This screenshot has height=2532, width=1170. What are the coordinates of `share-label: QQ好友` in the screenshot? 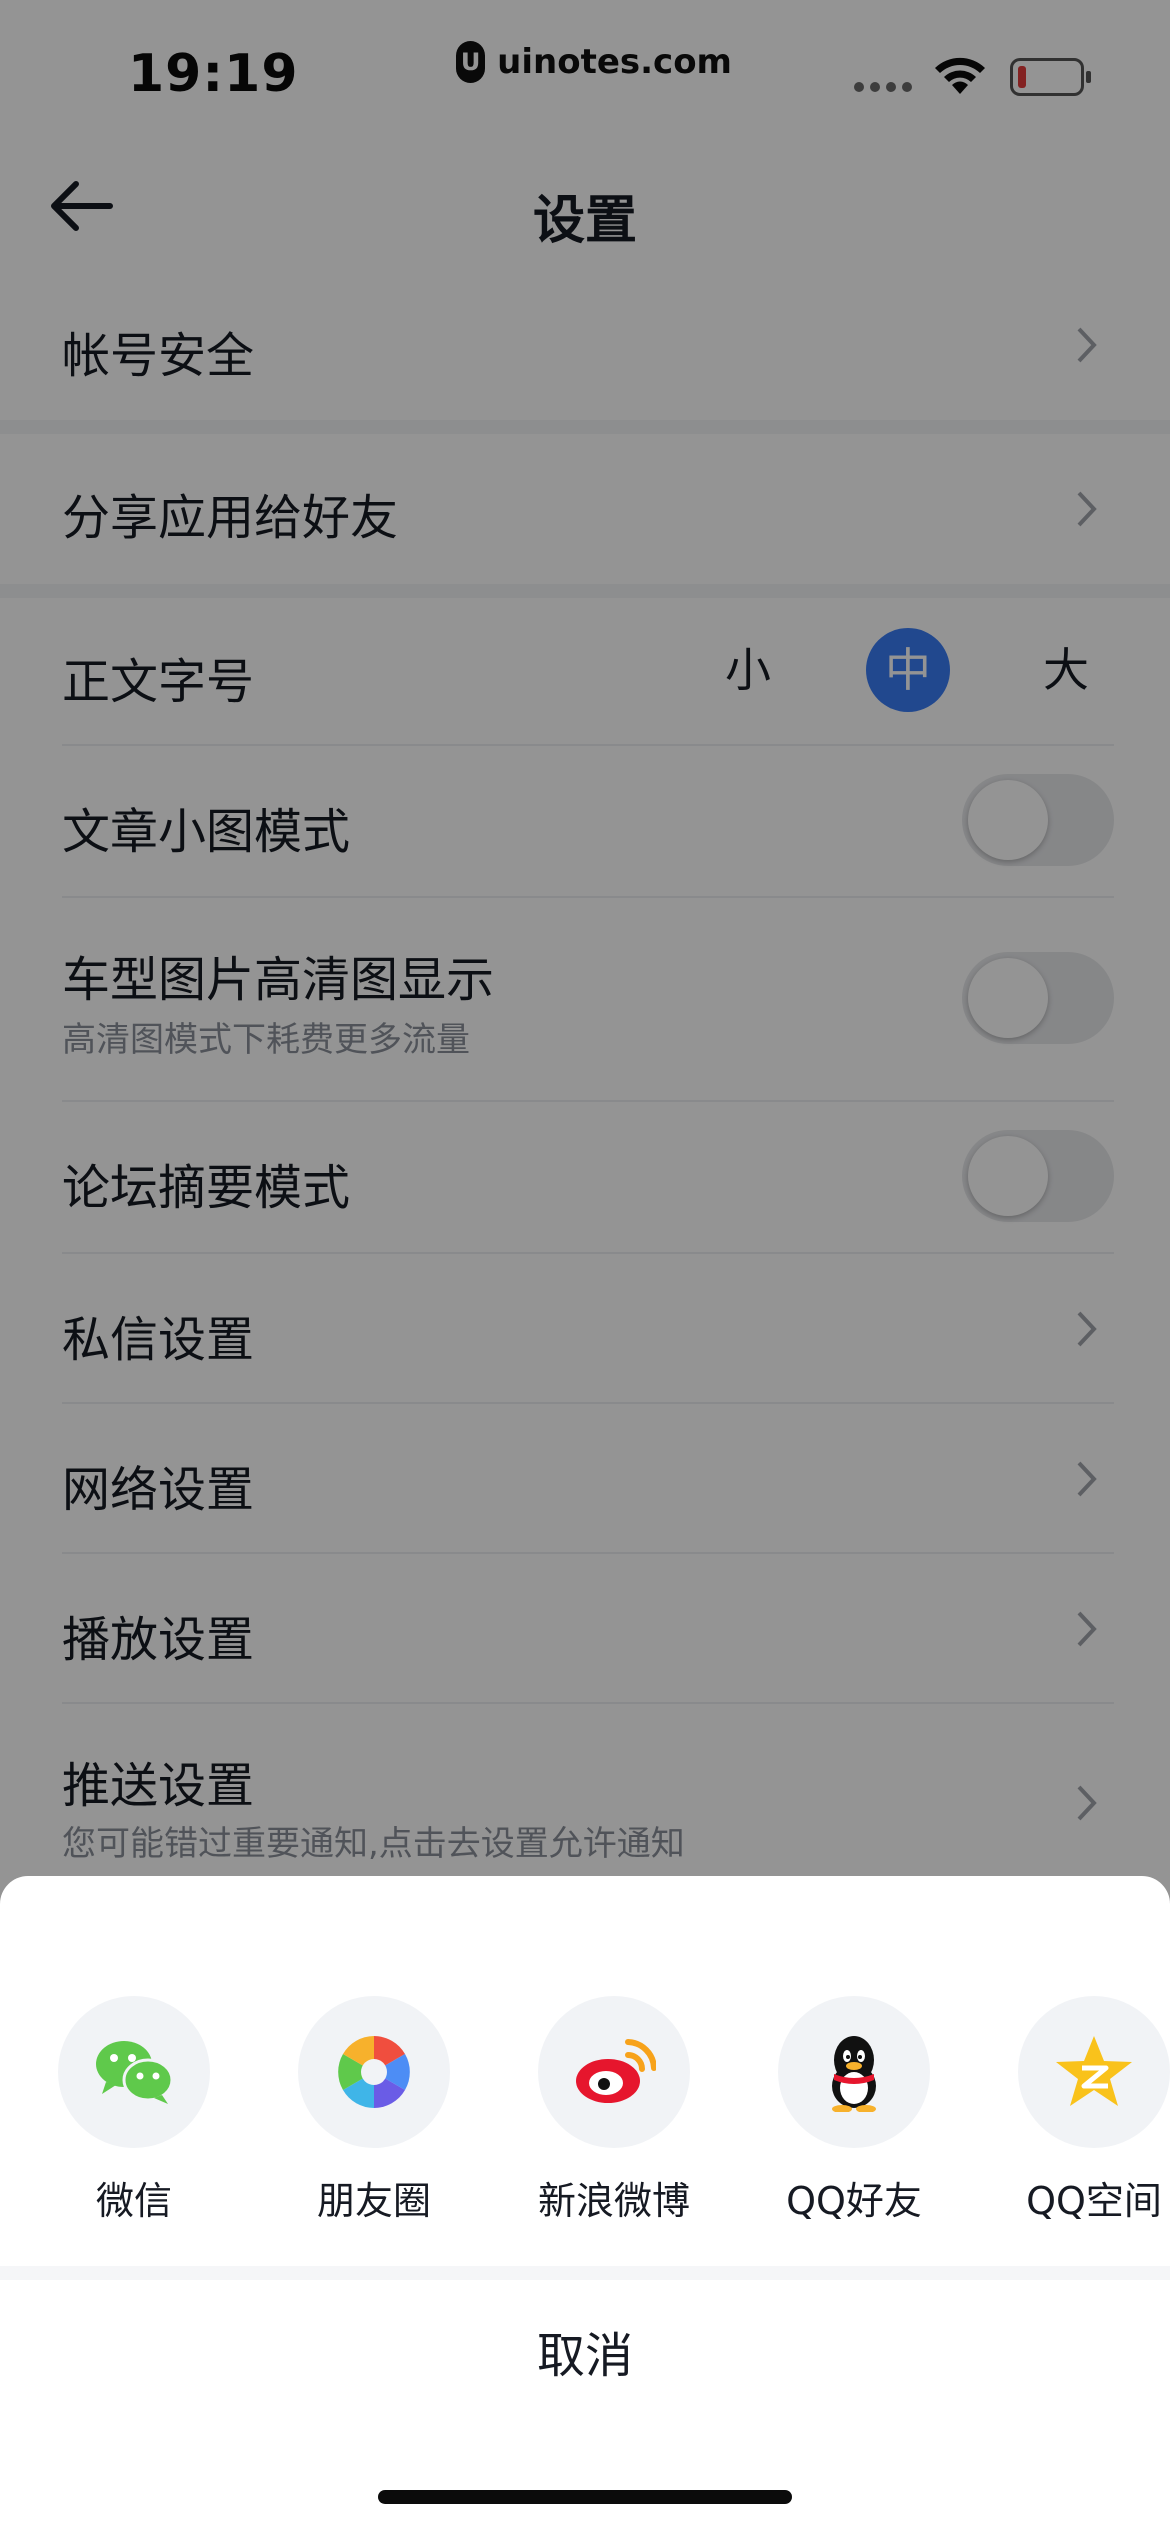 It's located at (854, 2201).